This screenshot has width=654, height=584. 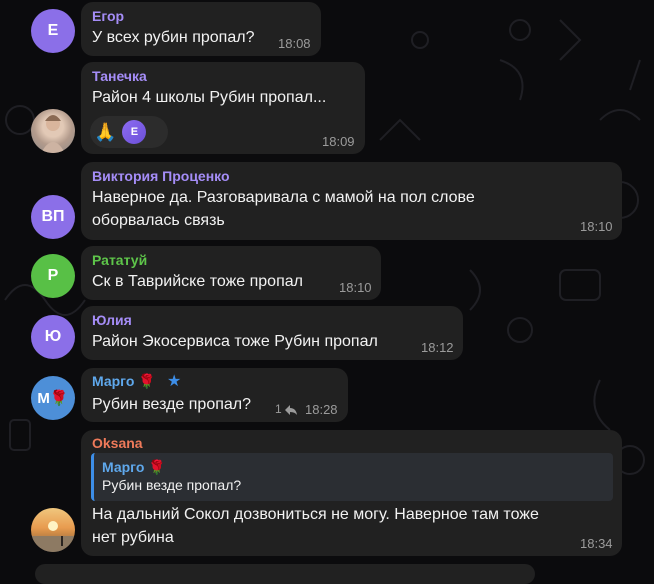 What do you see at coordinates (105, 132) in the screenshot?
I see `pray-emoji-reaction: 🙏` at bounding box center [105, 132].